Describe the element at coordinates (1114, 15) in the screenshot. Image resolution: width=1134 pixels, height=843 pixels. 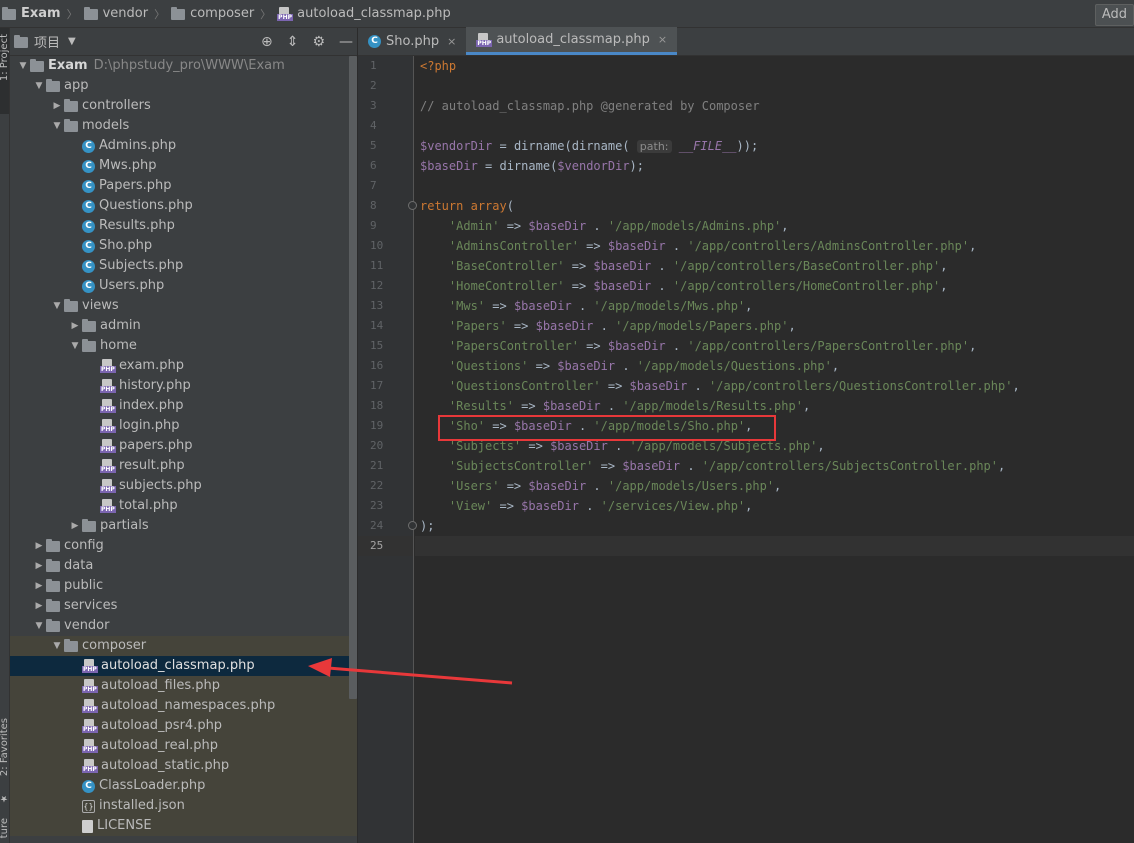
I see `add-configuration-button: Add` at that location.